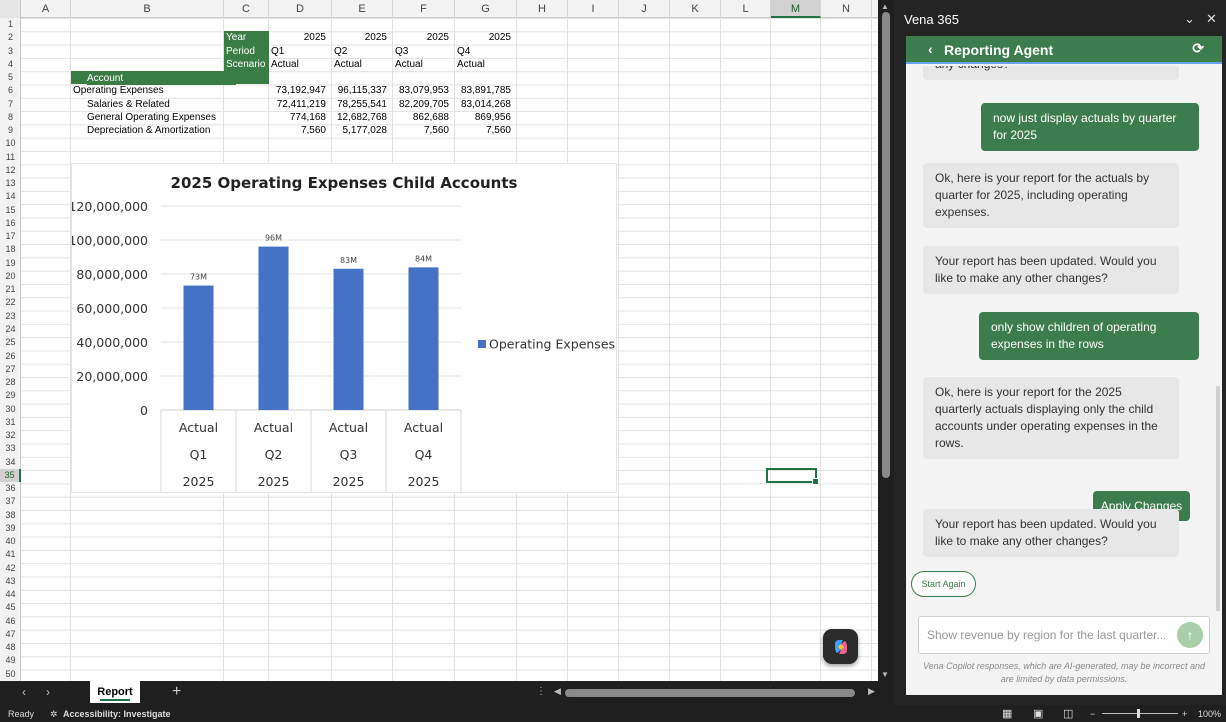 The width and height of the screenshot is (1226, 722). Describe the element at coordinates (24, 692) in the screenshot. I see `prev-sheet-icon: ‹` at that location.